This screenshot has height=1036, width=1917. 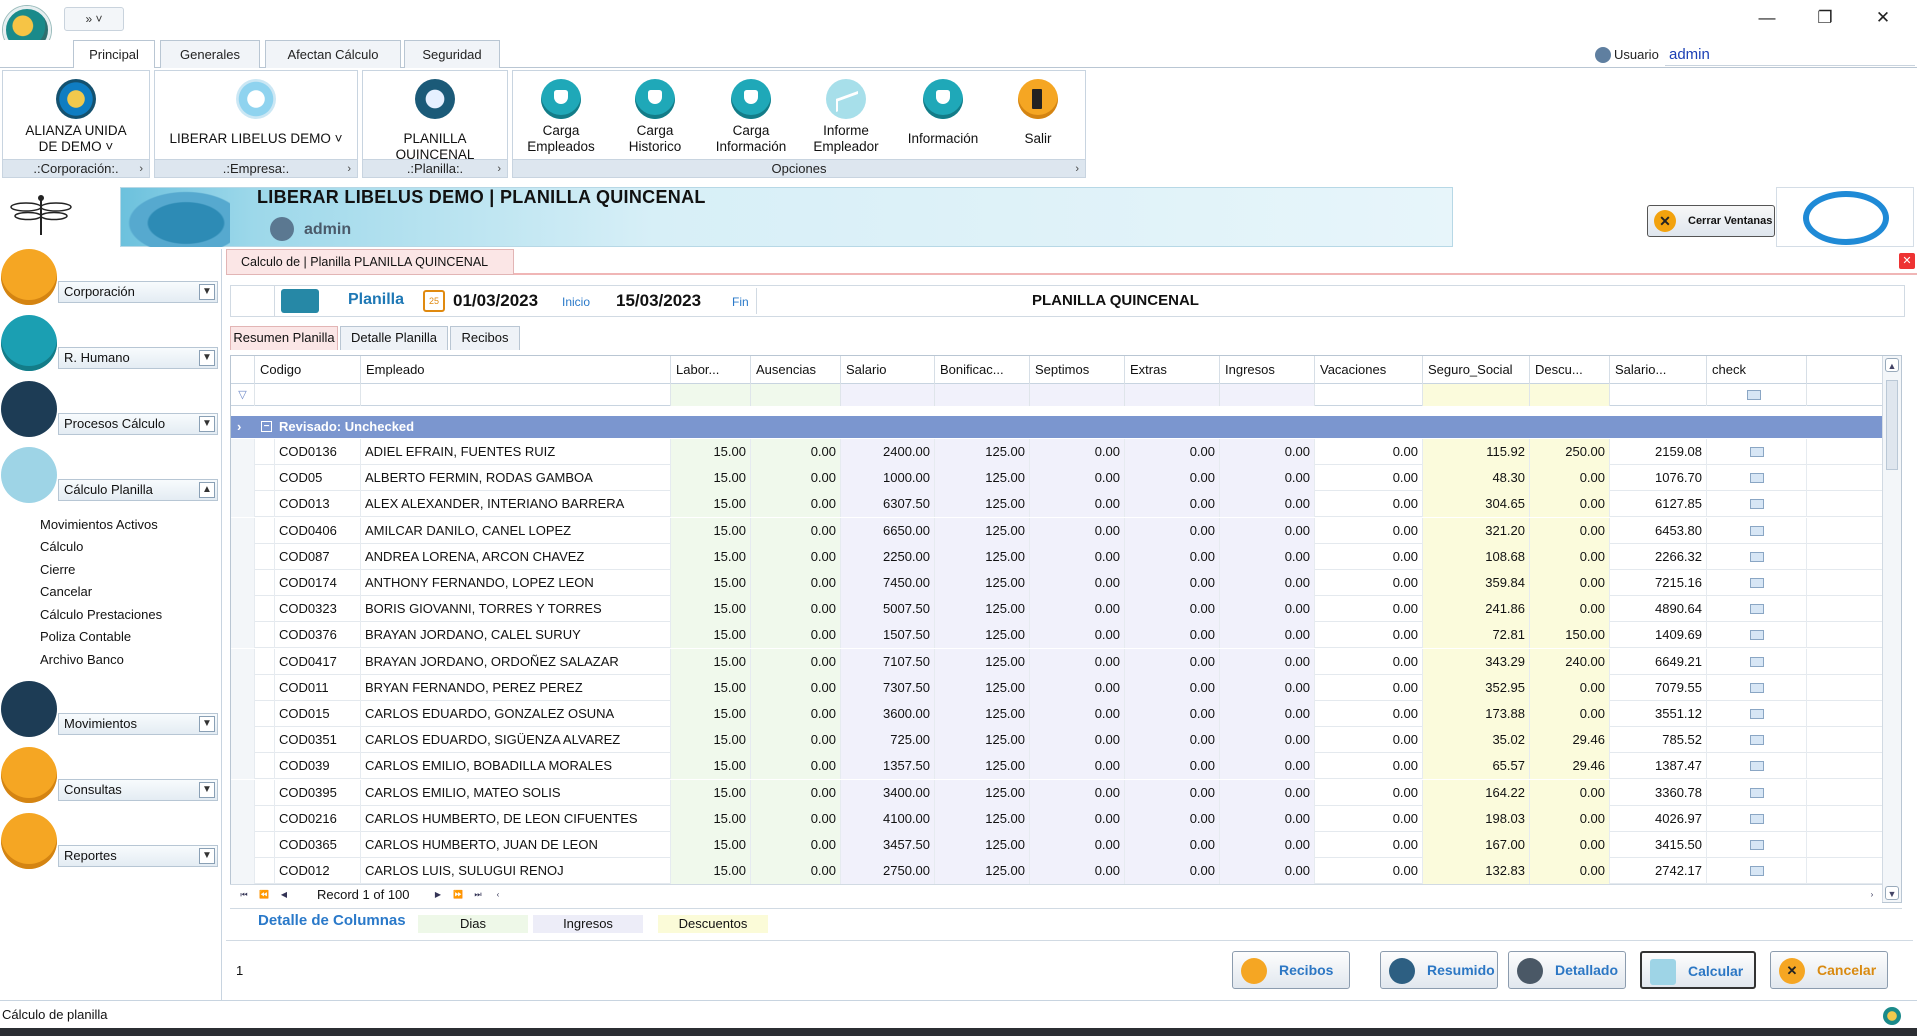 I want to click on sidebar-item-procesos-calculo: Procesos Cálculo ▼, so click(x=110, y=411).